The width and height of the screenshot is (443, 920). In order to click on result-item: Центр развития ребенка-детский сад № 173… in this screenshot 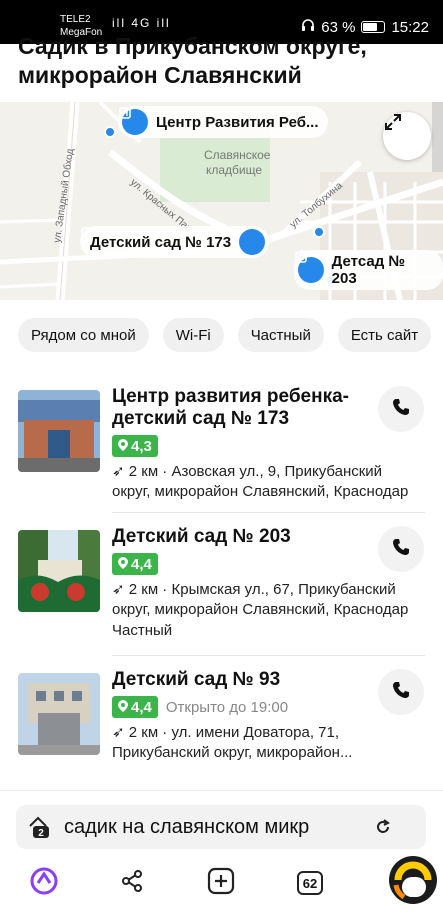, I will do `click(221, 448)`.